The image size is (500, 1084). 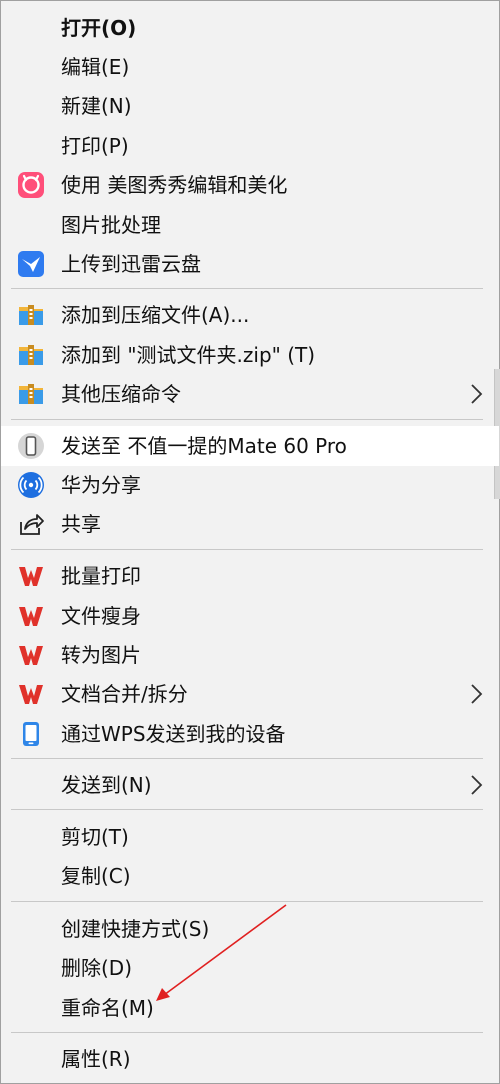 I want to click on menu-item-create-shortcut: 创建快捷方式(S), so click(x=250, y=929).